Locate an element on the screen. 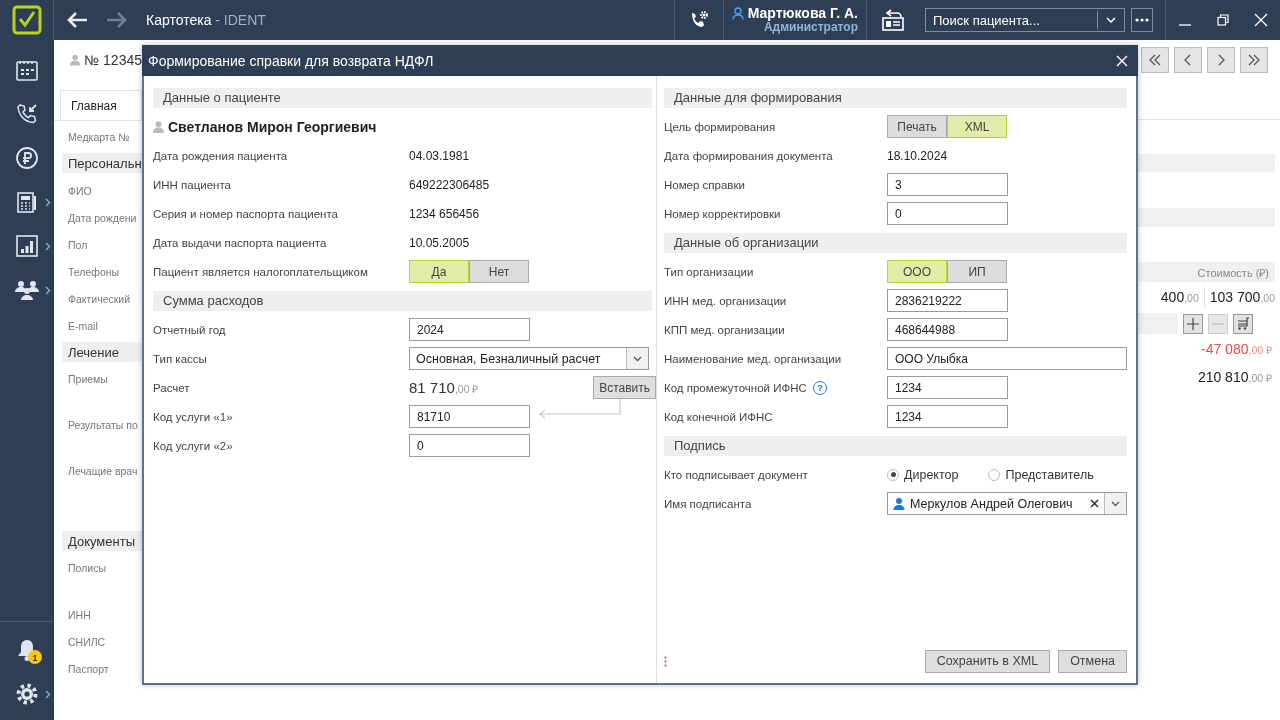 This screenshot has height=720, width=1280. dropdown-caret-icon is located at coordinates (1111, 20).